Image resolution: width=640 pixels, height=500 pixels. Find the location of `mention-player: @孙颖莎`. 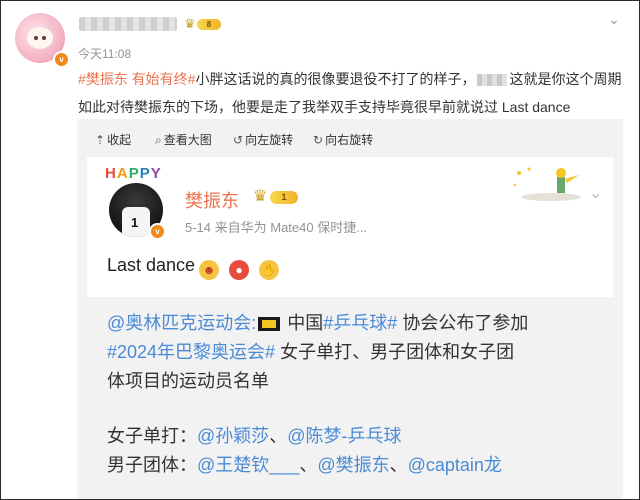

mention-player: @孙颖莎 is located at coordinates (233, 436).